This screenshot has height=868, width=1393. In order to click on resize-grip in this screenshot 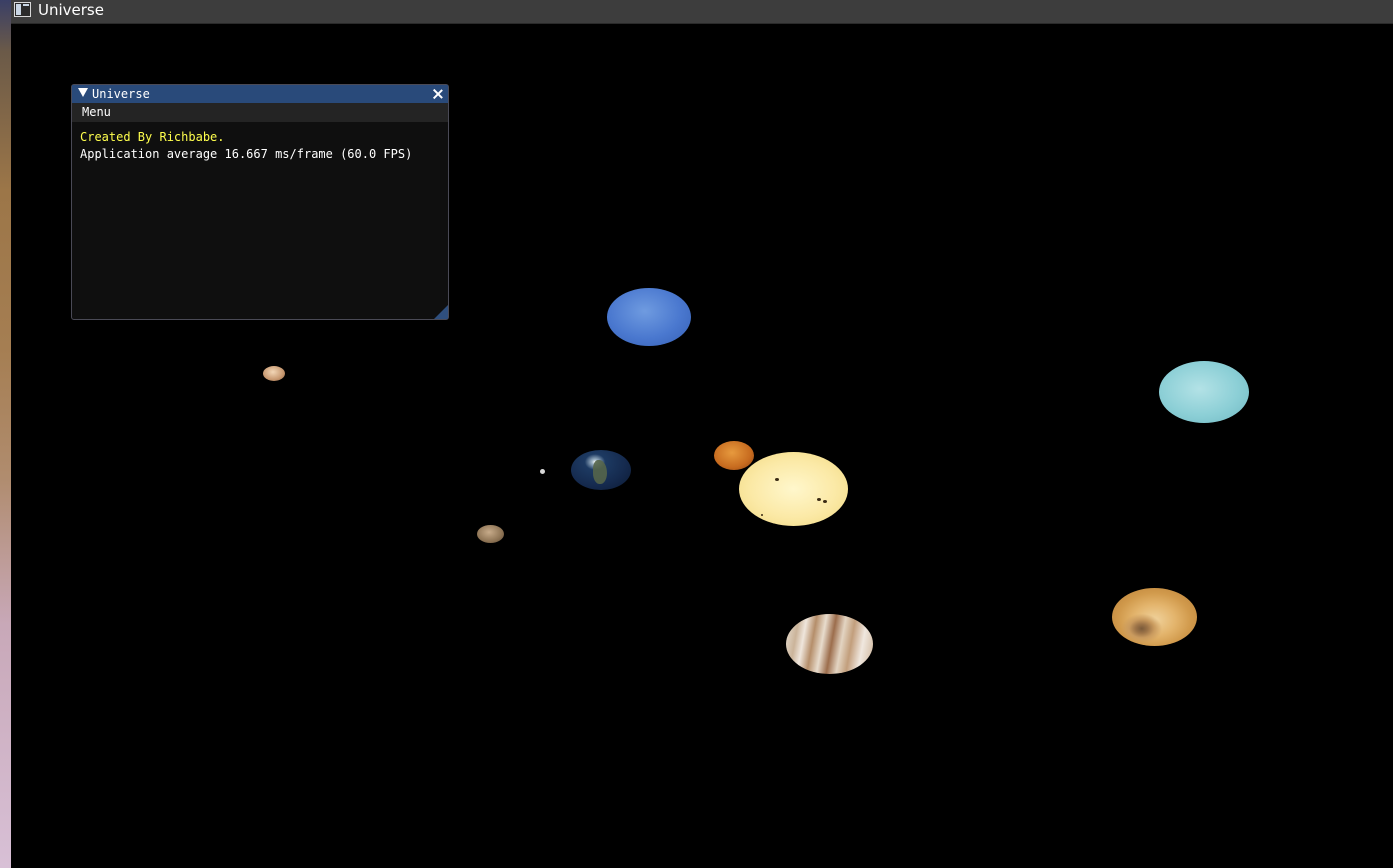, I will do `click(441, 312)`.